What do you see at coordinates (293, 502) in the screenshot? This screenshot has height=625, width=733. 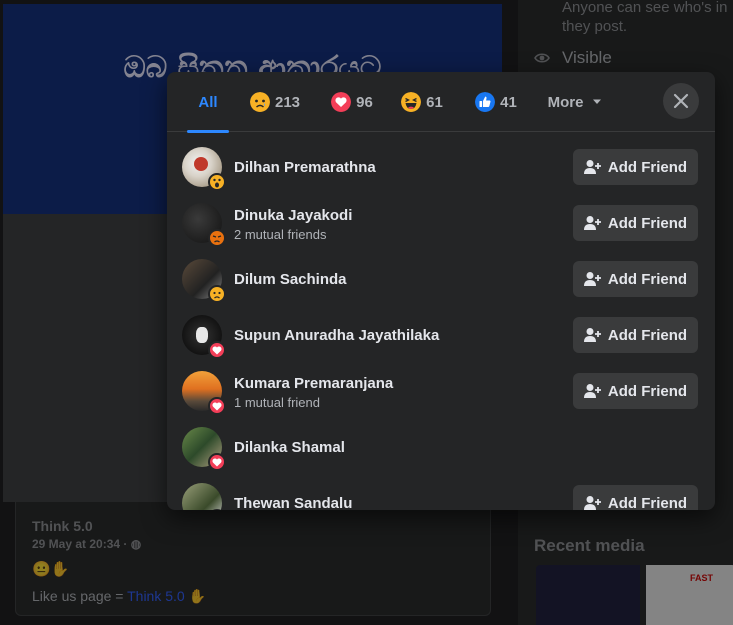 I see `reactor-name: Thewan Sandalu` at bounding box center [293, 502].